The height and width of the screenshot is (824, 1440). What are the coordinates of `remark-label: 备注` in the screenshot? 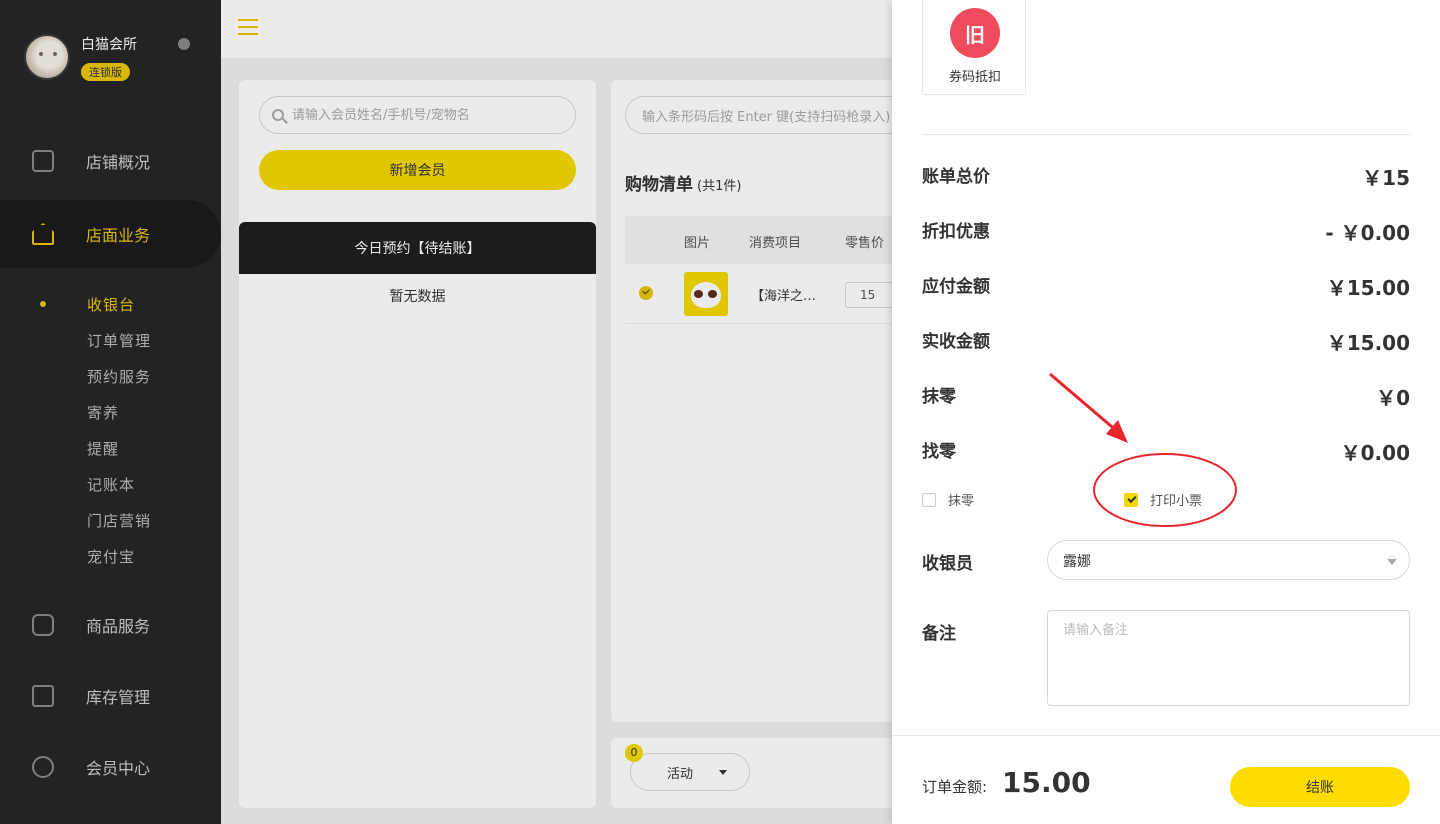 It's located at (939, 634).